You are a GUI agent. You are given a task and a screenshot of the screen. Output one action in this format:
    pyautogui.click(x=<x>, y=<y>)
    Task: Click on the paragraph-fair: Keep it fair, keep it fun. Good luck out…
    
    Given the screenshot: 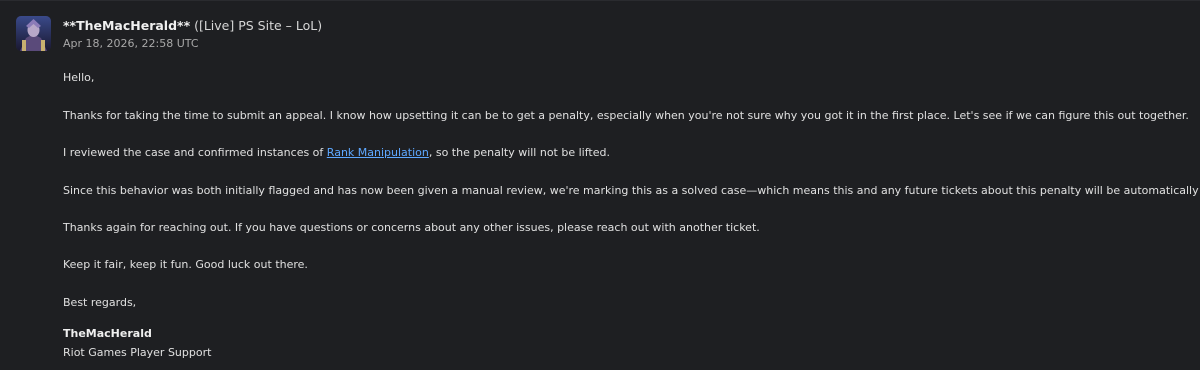 What is the action you would take?
    pyautogui.click(x=185, y=264)
    